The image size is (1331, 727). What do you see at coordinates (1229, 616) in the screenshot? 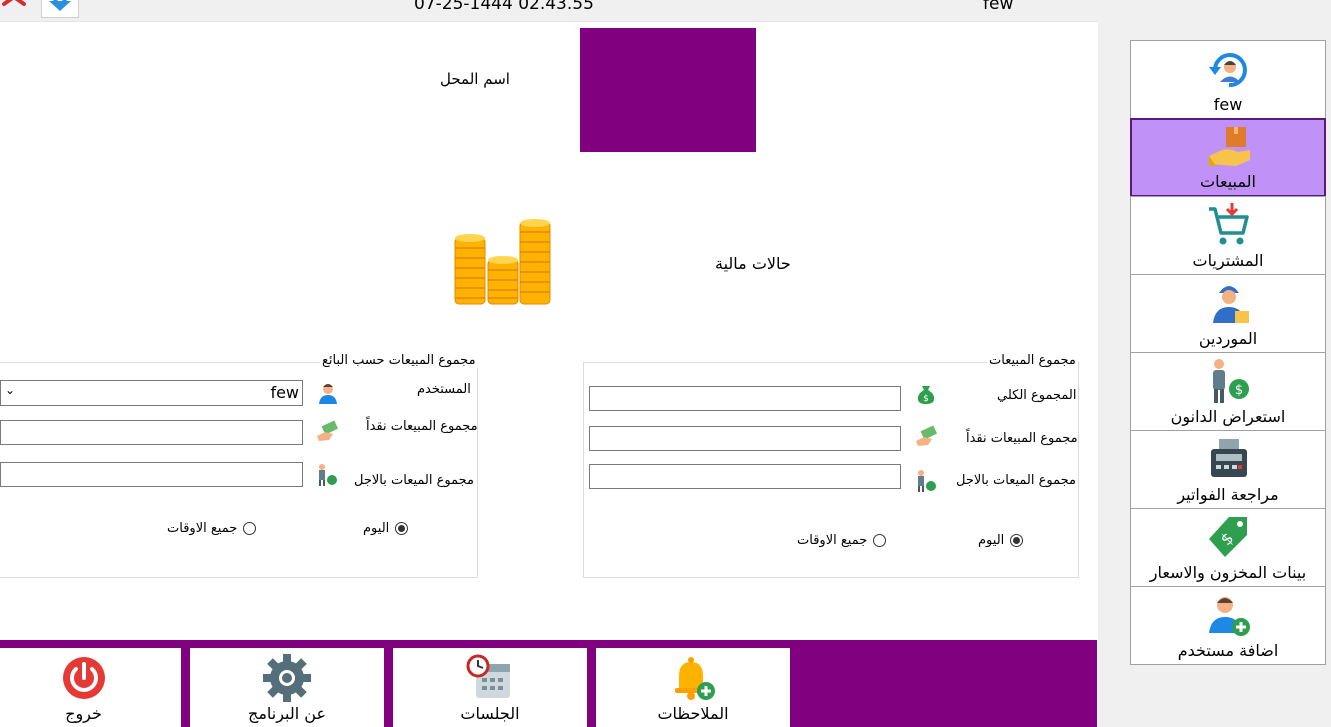
I see `add-user-icon` at bounding box center [1229, 616].